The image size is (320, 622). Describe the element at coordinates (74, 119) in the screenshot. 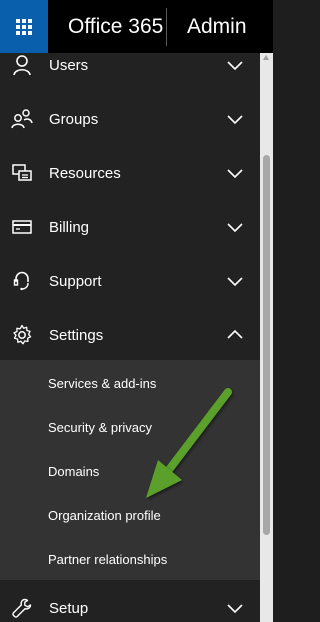

I see `nav-item-label: Groups` at that location.